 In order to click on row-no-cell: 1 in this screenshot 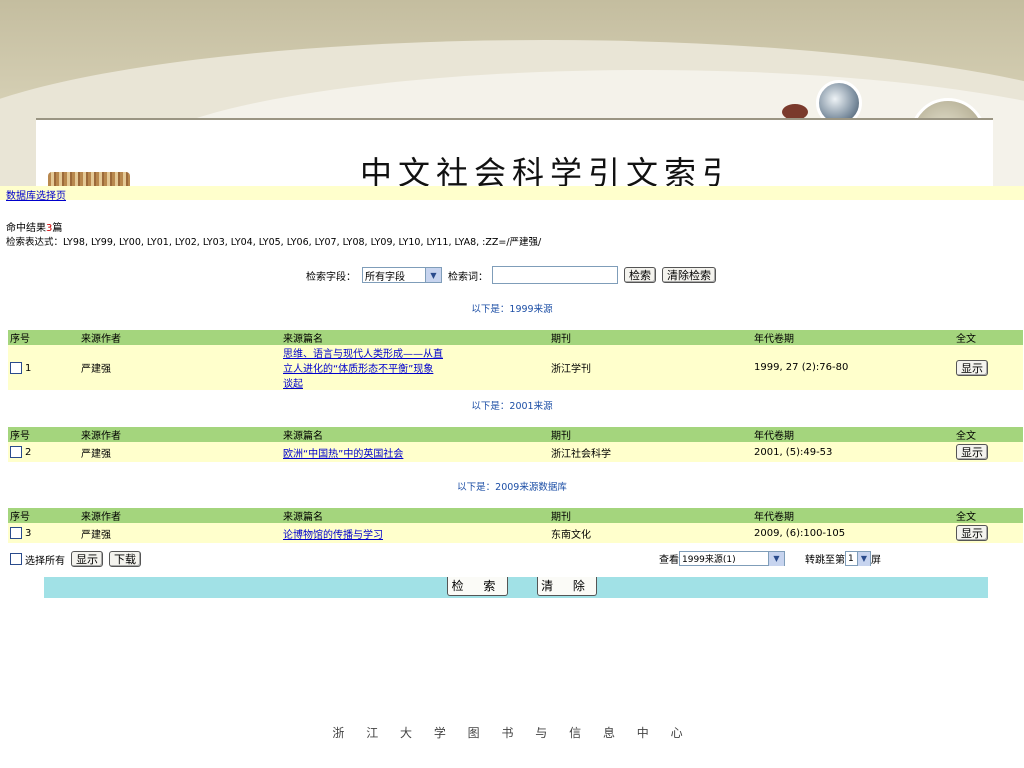, I will do `click(43, 367)`.